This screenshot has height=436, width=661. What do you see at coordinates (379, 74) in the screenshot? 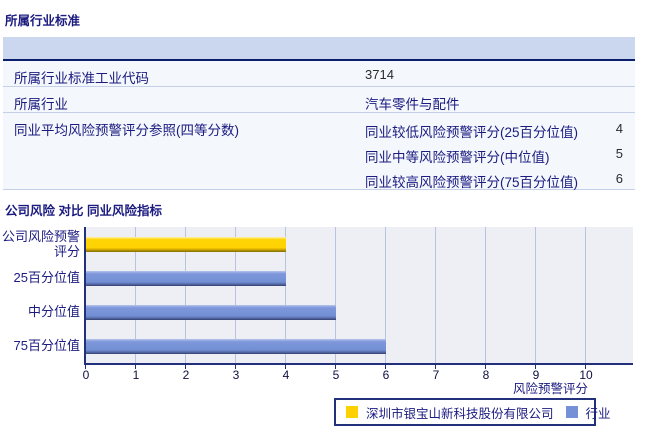
I see `row-value-sic-code: 3714` at bounding box center [379, 74].